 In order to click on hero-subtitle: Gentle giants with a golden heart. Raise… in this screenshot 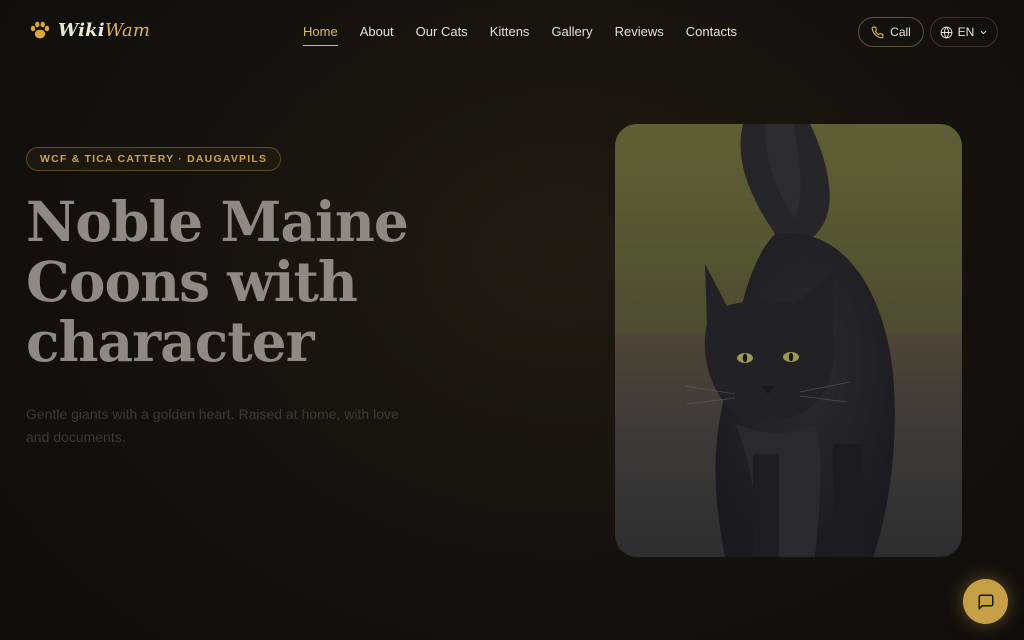, I will do `click(236, 426)`.